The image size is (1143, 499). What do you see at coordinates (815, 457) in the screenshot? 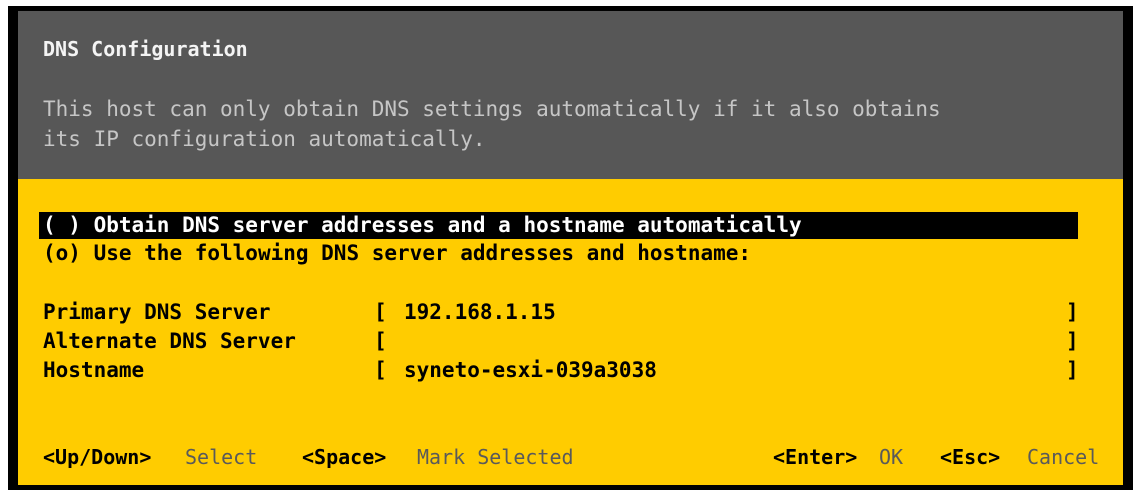
I see `enter-key: <Enter>` at bounding box center [815, 457].